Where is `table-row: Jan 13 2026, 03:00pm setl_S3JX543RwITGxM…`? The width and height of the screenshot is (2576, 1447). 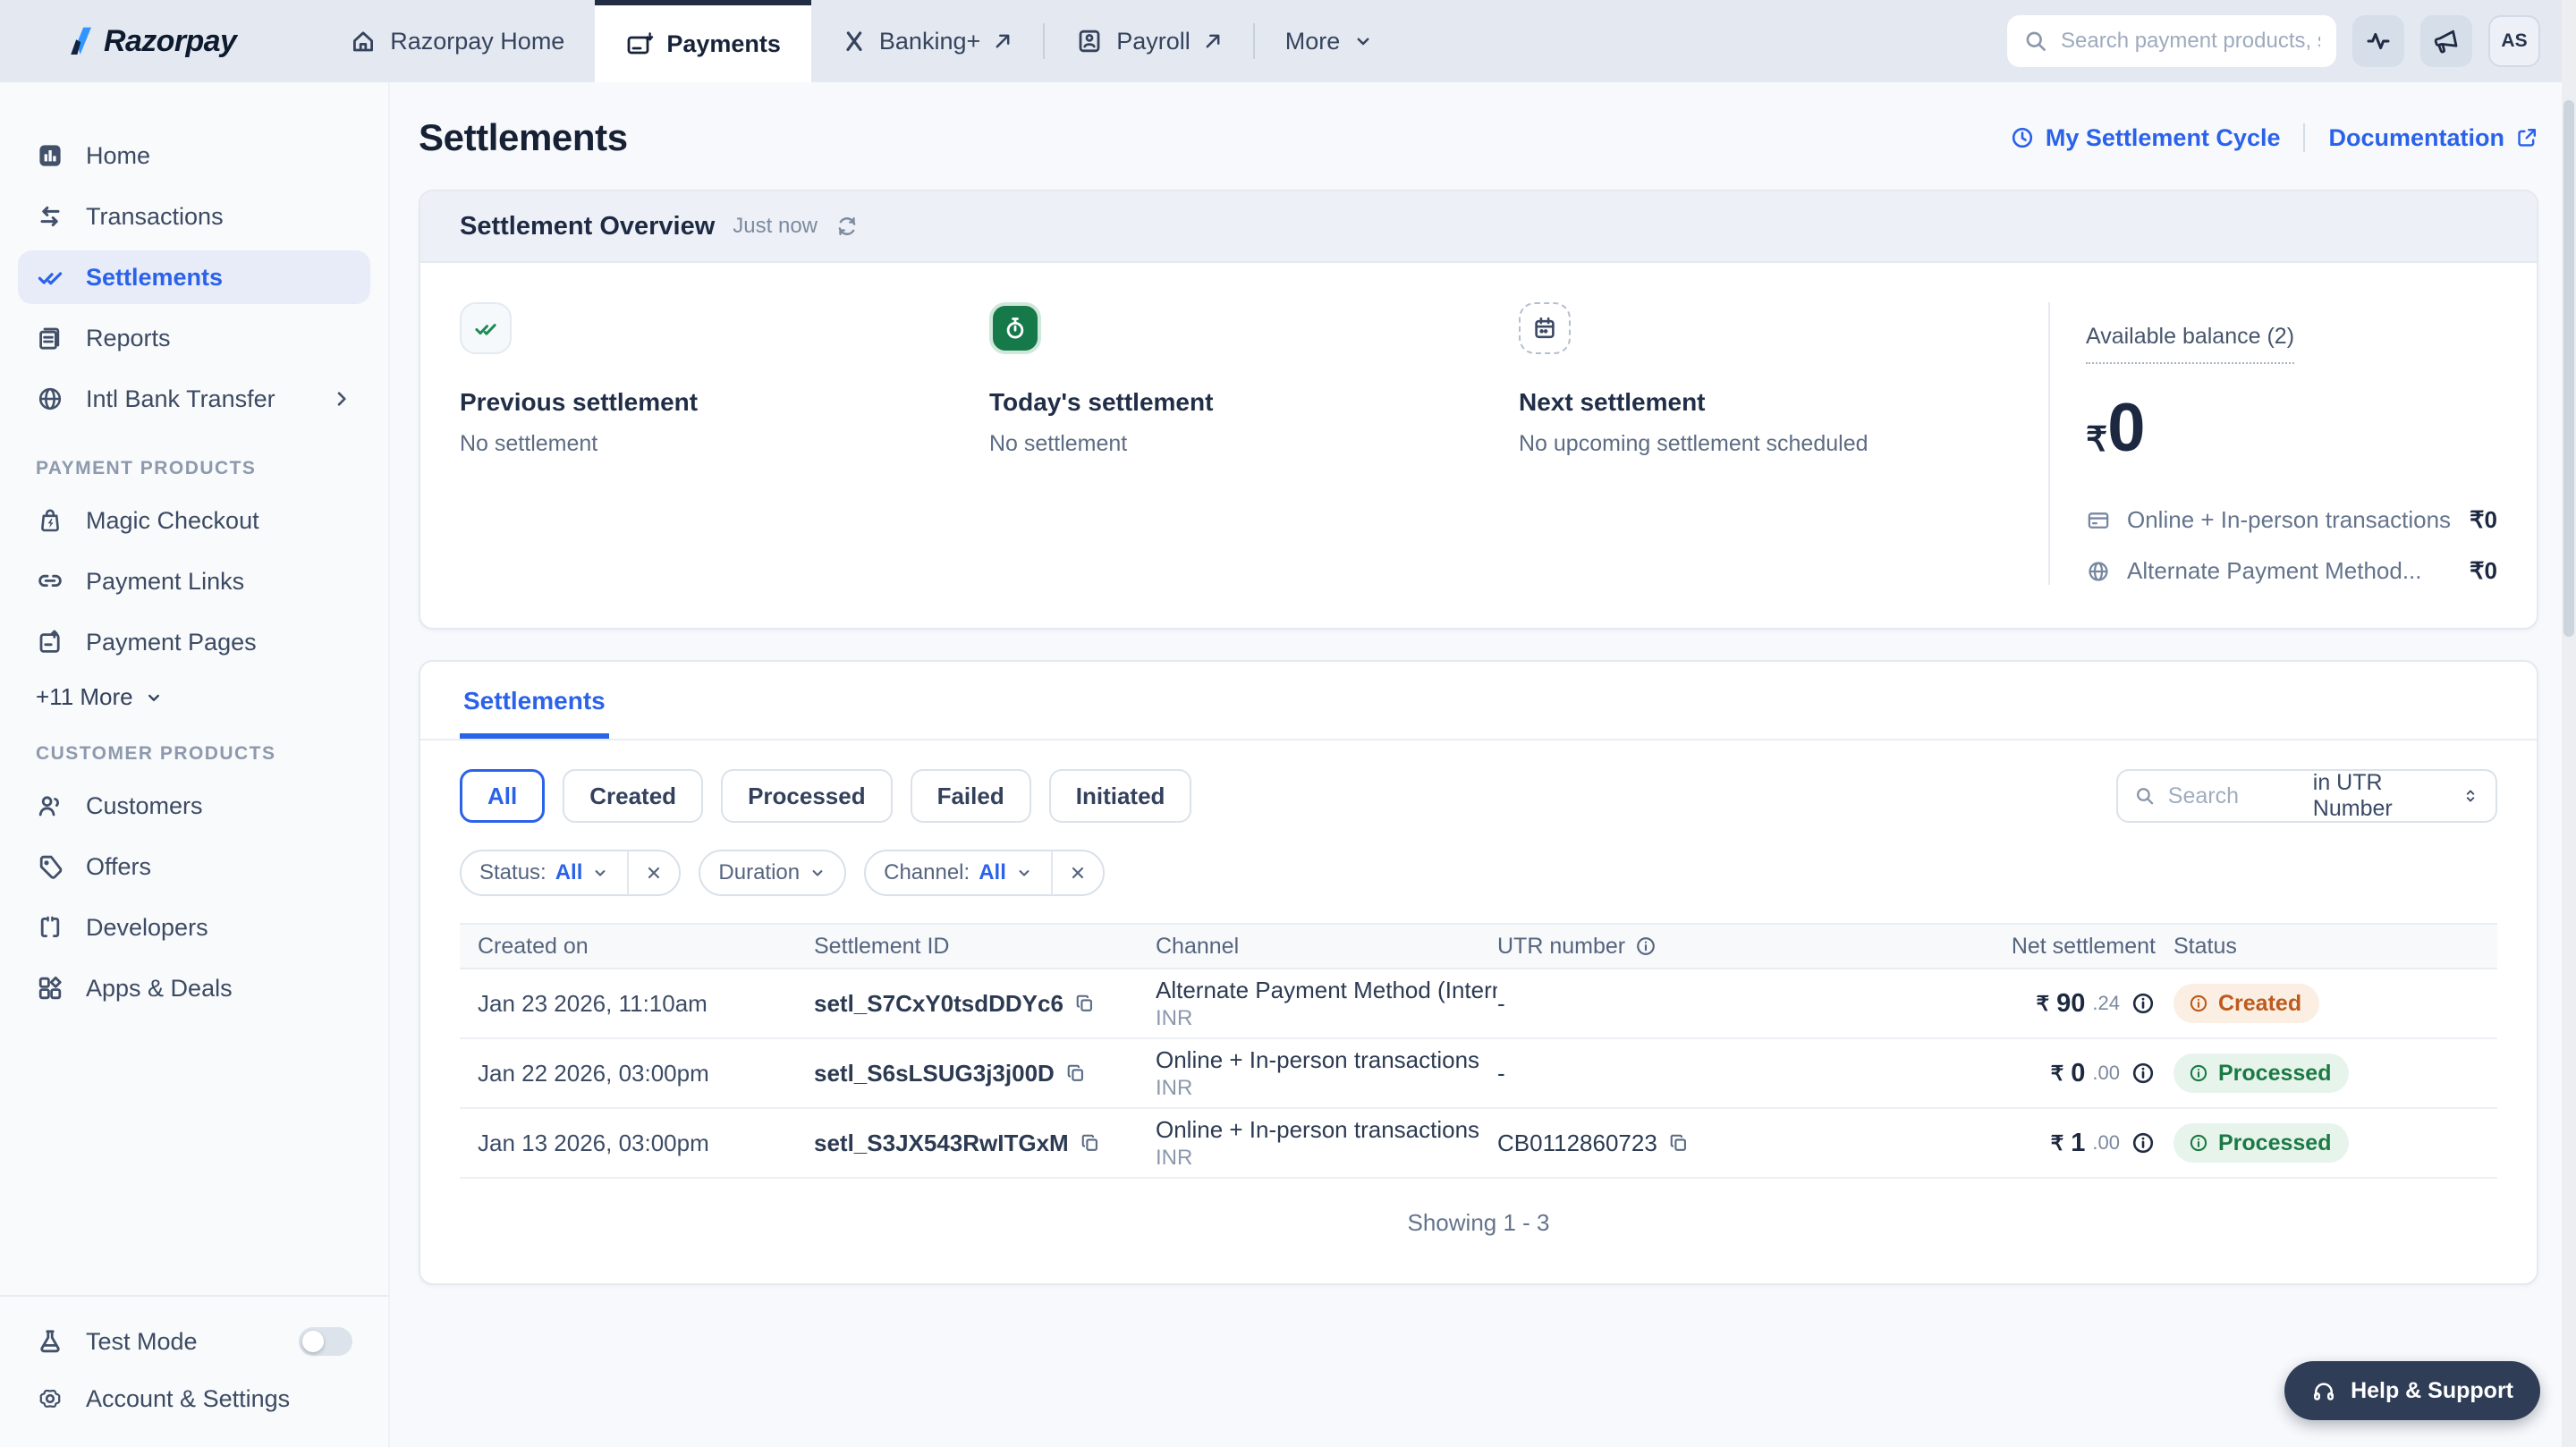
table-row: Jan 13 2026, 03:00pm setl_S3JX543RwITGxM… is located at coordinates (1478, 1144).